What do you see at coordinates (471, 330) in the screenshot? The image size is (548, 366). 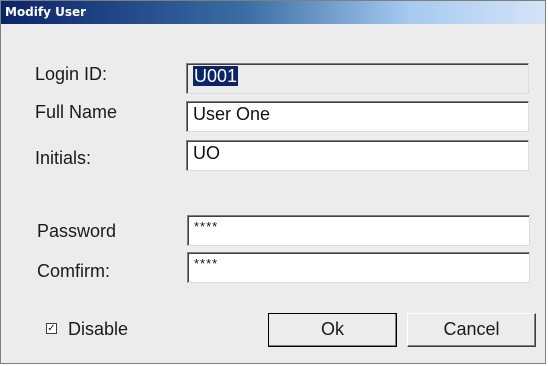 I see `cancel-button: Cancel` at bounding box center [471, 330].